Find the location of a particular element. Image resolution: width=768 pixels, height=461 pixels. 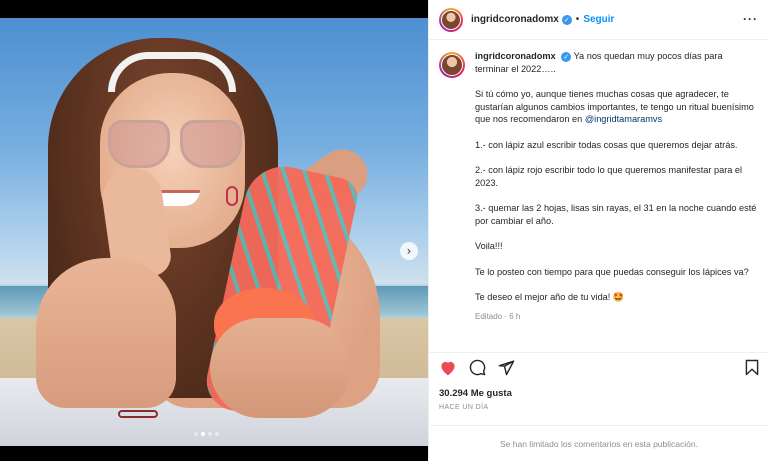

more-options-icon: ··· is located at coordinates (750, 19).